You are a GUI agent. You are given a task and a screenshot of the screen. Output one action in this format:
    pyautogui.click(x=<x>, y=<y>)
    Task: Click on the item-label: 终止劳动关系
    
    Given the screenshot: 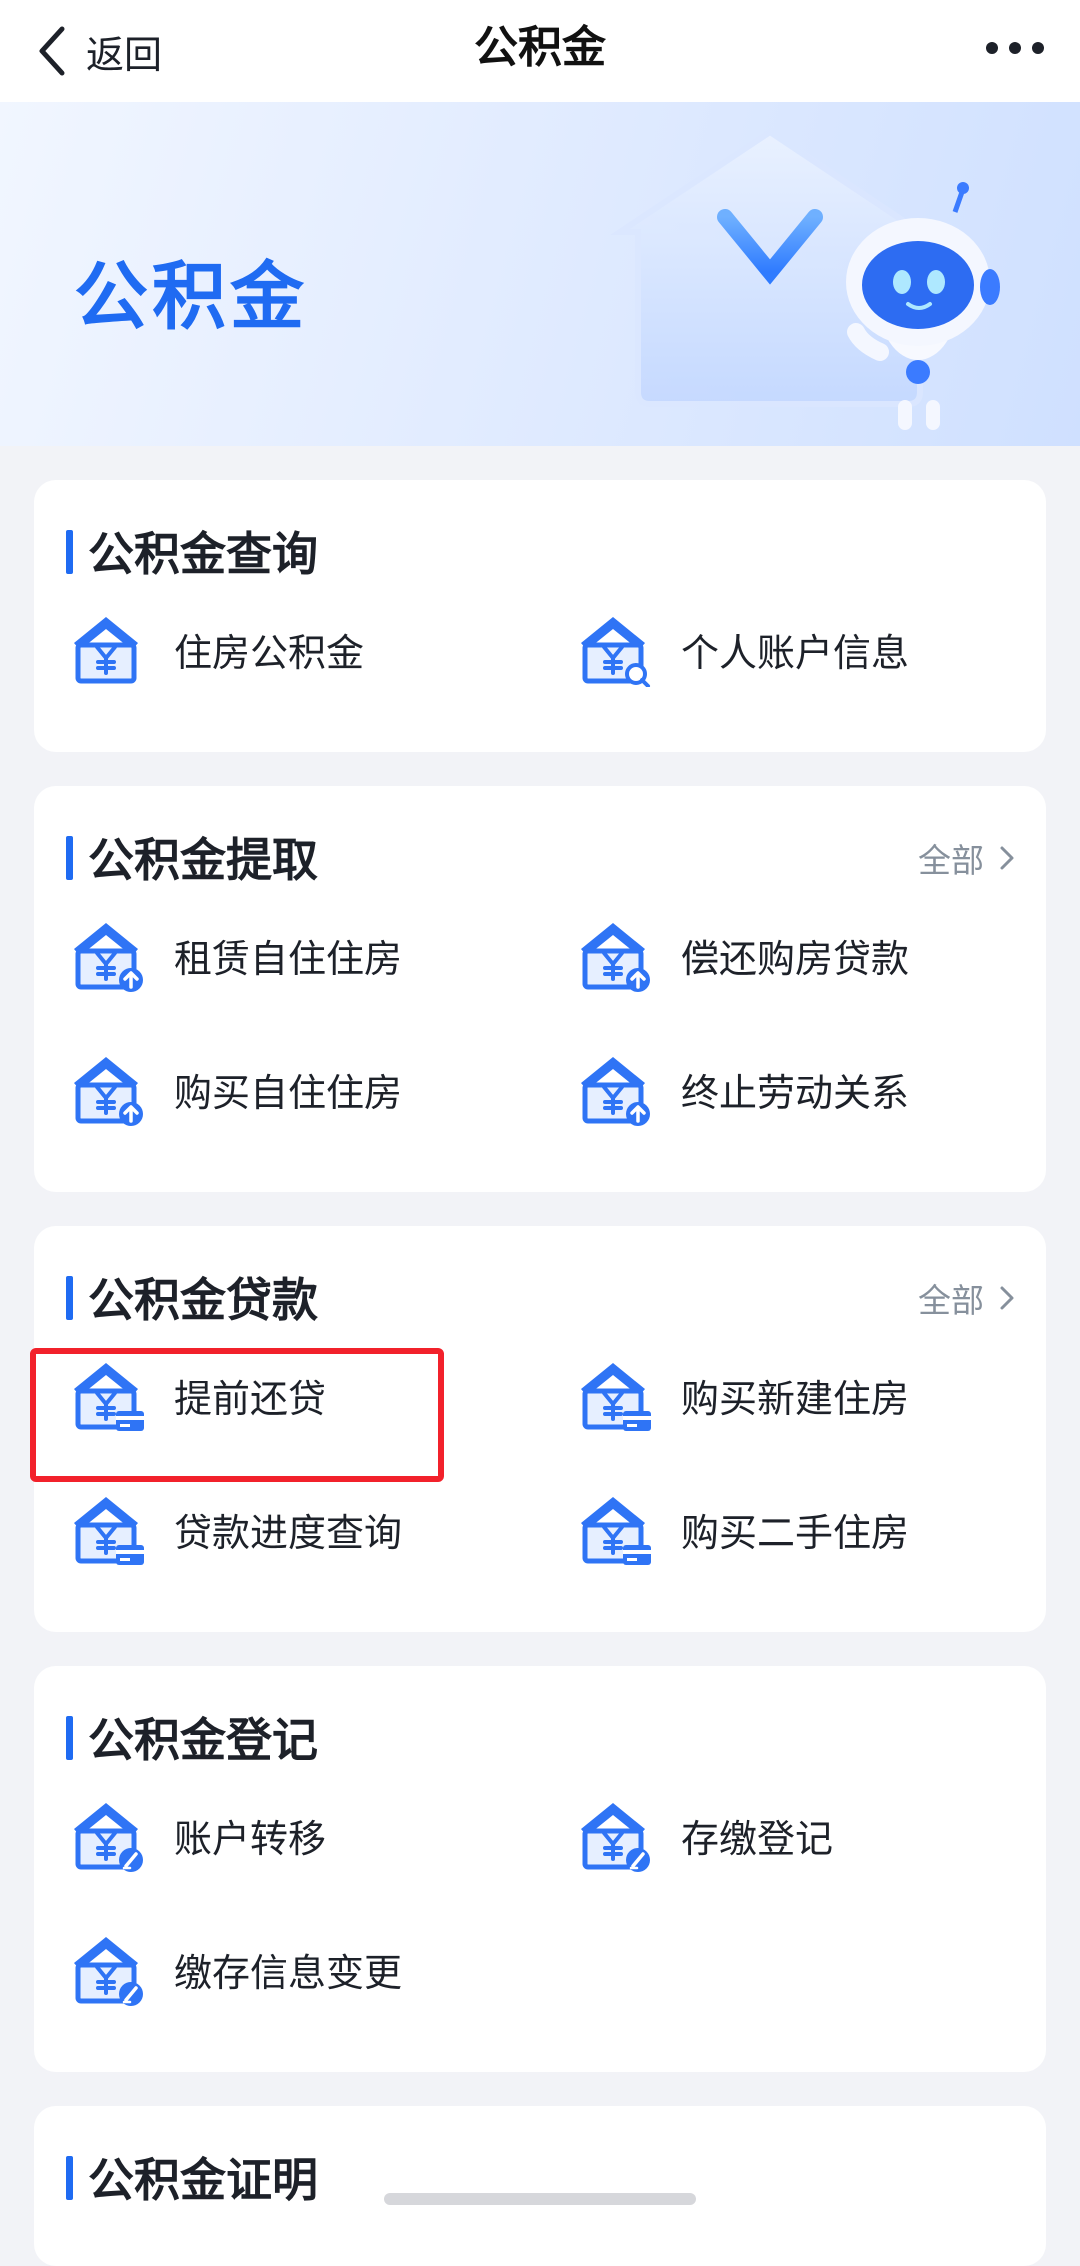 What is the action you would take?
    pyautogui.click(x=795, y=1092)
    